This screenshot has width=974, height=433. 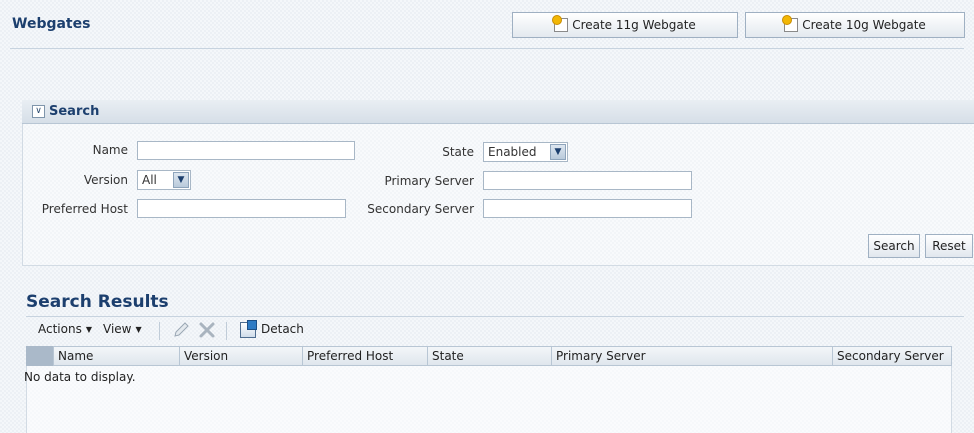 I want to click on state-select-value: Enabled, so click(x=512, y=152).